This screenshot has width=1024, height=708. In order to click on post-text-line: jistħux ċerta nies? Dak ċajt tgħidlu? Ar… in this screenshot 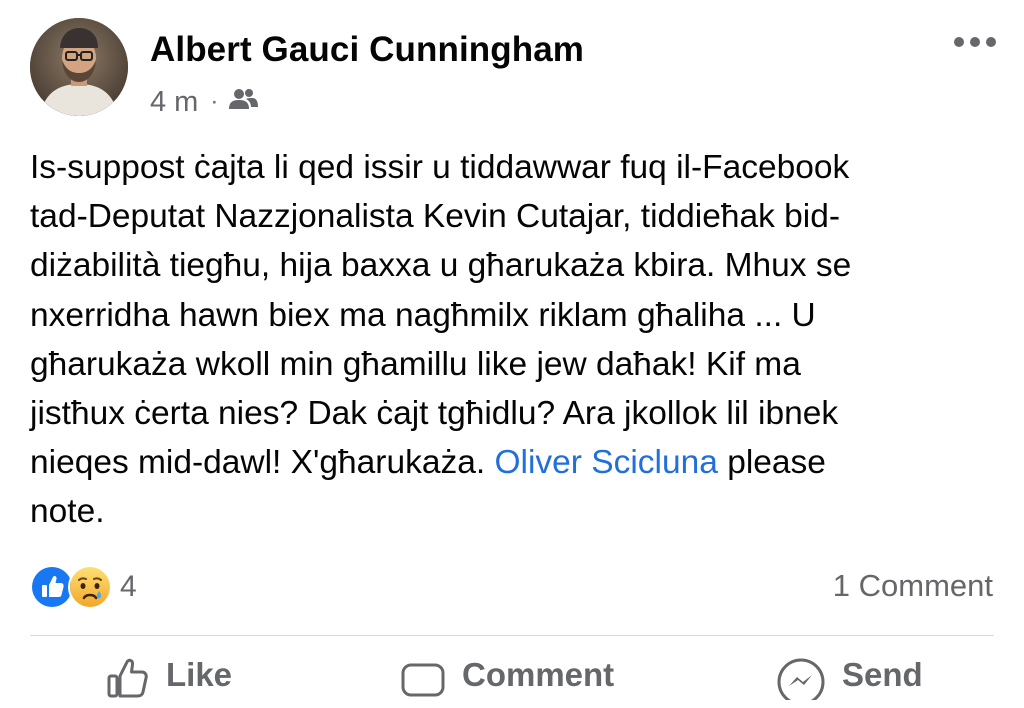, I will do `click(434, 414)`.